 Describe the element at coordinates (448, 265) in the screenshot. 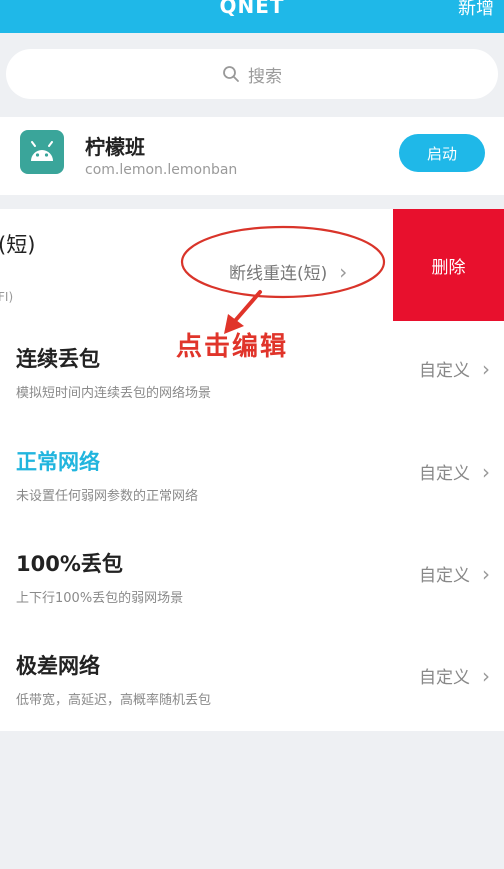

I see `delete-button: 删除` at that location.